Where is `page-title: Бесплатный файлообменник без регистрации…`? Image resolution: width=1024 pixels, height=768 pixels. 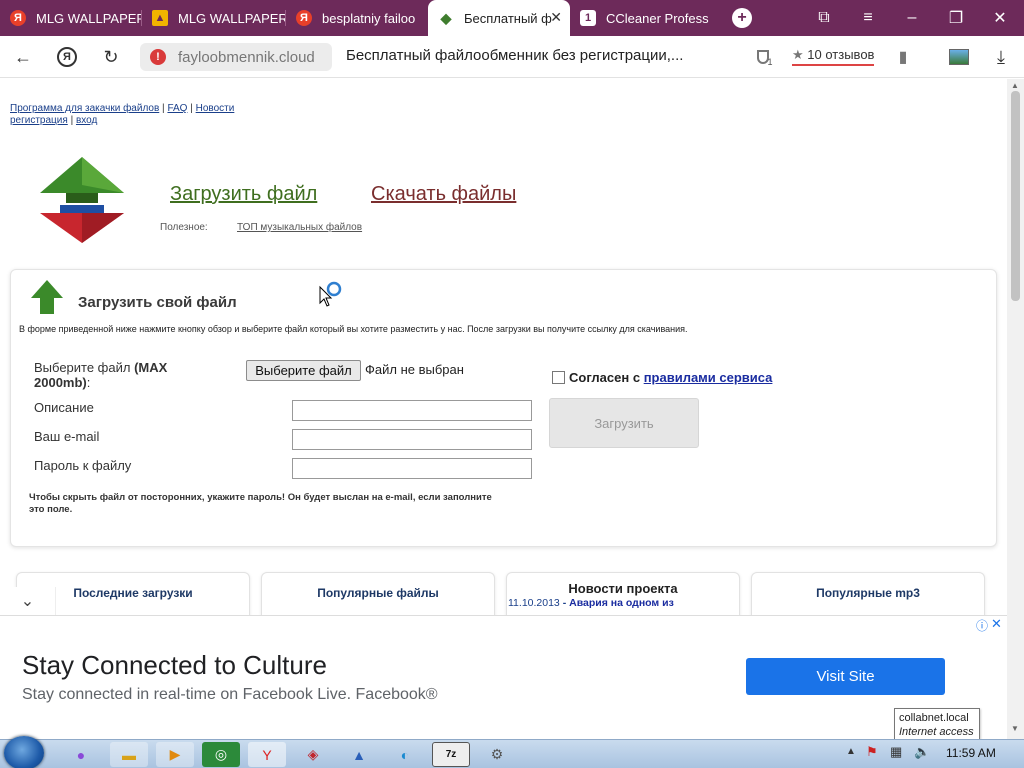
page-title: Бесплатный файлообменник без регистрации… is located at coordinates (514, 55).